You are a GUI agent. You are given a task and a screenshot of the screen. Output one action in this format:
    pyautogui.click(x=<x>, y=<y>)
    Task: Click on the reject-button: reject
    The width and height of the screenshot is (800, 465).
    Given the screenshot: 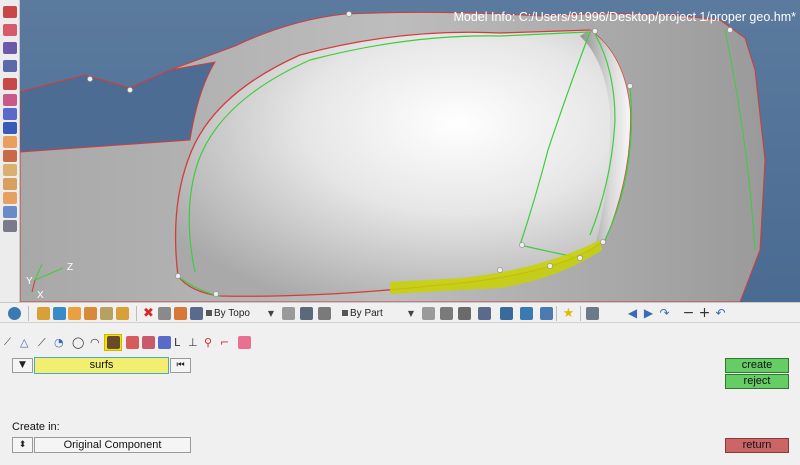 What is the action you would take?
    pyautogui.click(x=757, y=381)
    